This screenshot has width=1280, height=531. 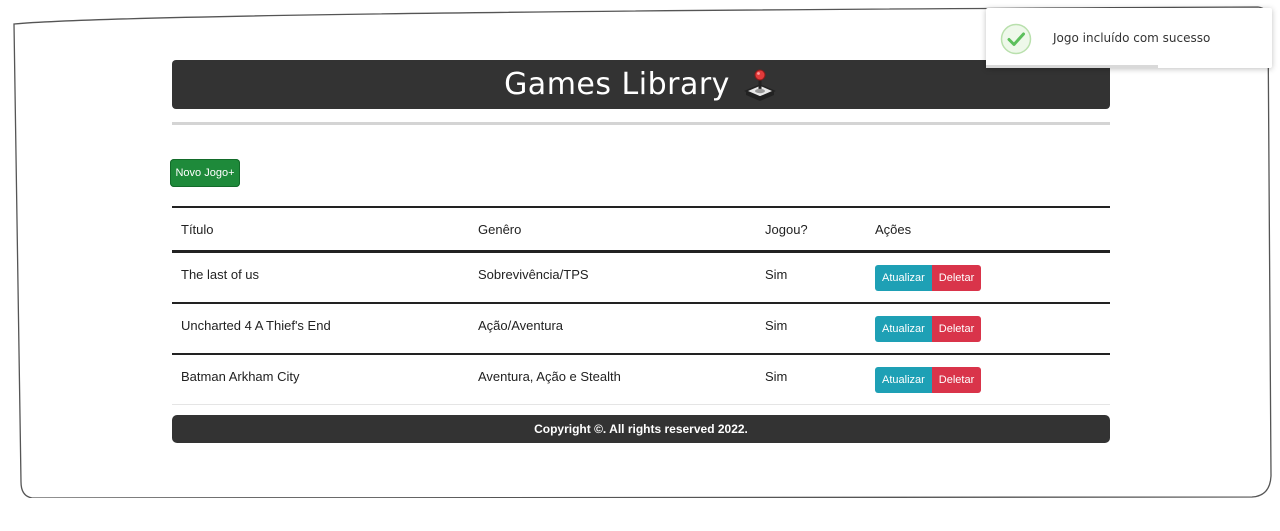 What do you see at coordinates (641, 229) in the screenshot?
I see `table-header-row: Título Genêro Jogou? Ações` at bounding box center [641, 229].